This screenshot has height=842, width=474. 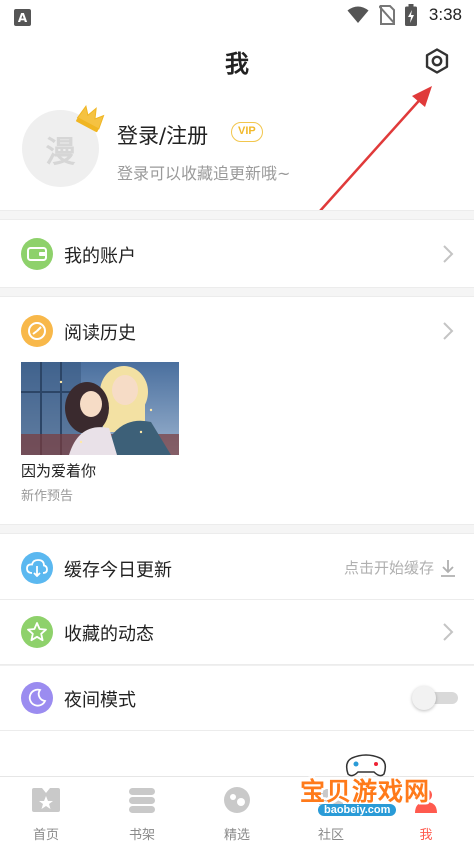 What do you see at coordinates (100, 256) in the screenshot?
I see `menu-item-label: 我的账户` at bounding box center [100, 256].